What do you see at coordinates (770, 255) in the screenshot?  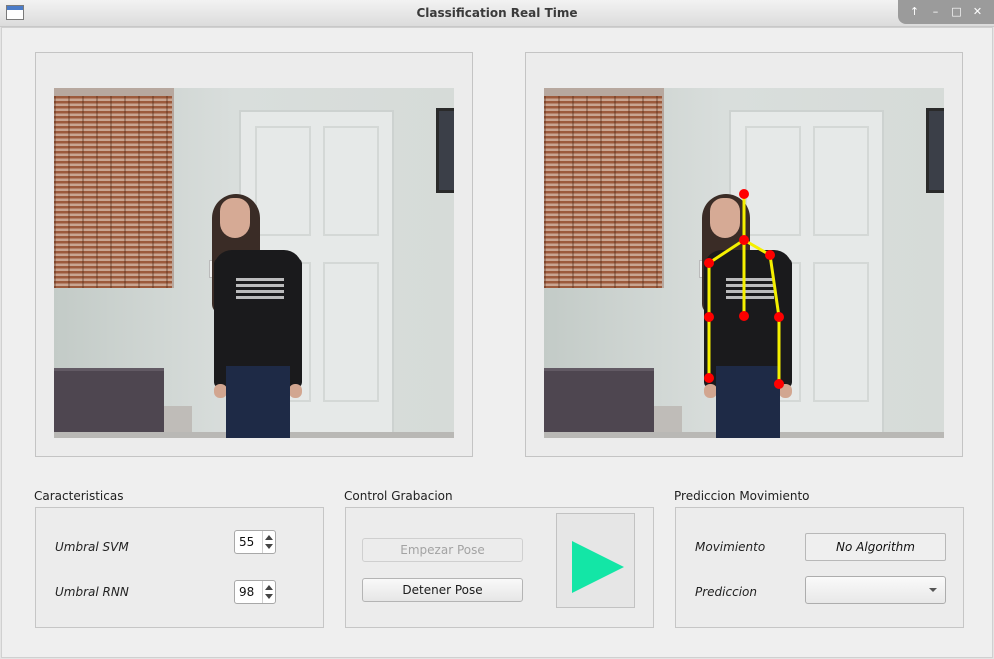 I see `joint-right-shoulder` at bounding box center [770, 255].